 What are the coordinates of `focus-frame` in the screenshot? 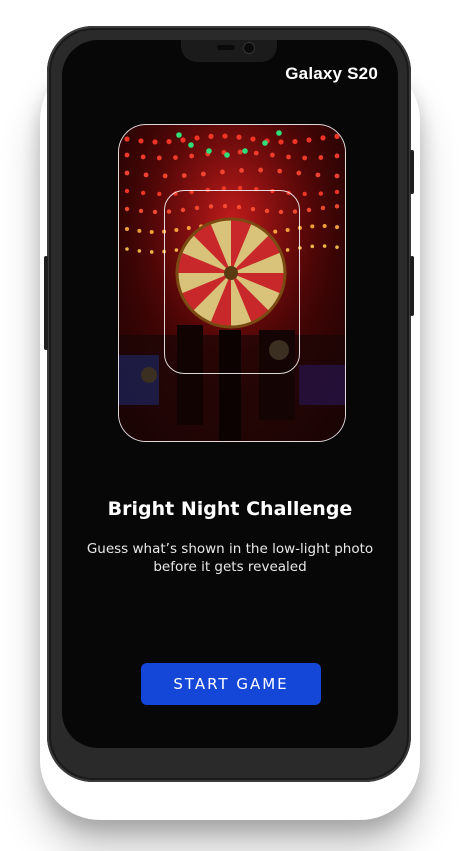 It's located at (232, 282).